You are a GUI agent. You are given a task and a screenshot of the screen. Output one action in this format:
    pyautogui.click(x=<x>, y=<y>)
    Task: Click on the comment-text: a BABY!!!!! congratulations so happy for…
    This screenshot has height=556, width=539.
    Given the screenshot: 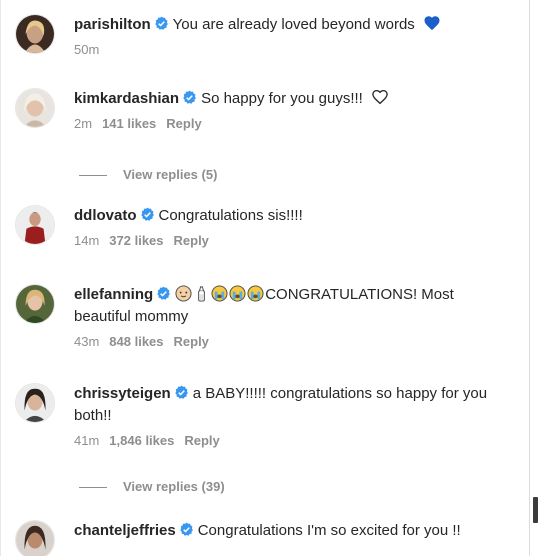 What is the action you would take?
    pyautogui.click(x=340, y=393)
    